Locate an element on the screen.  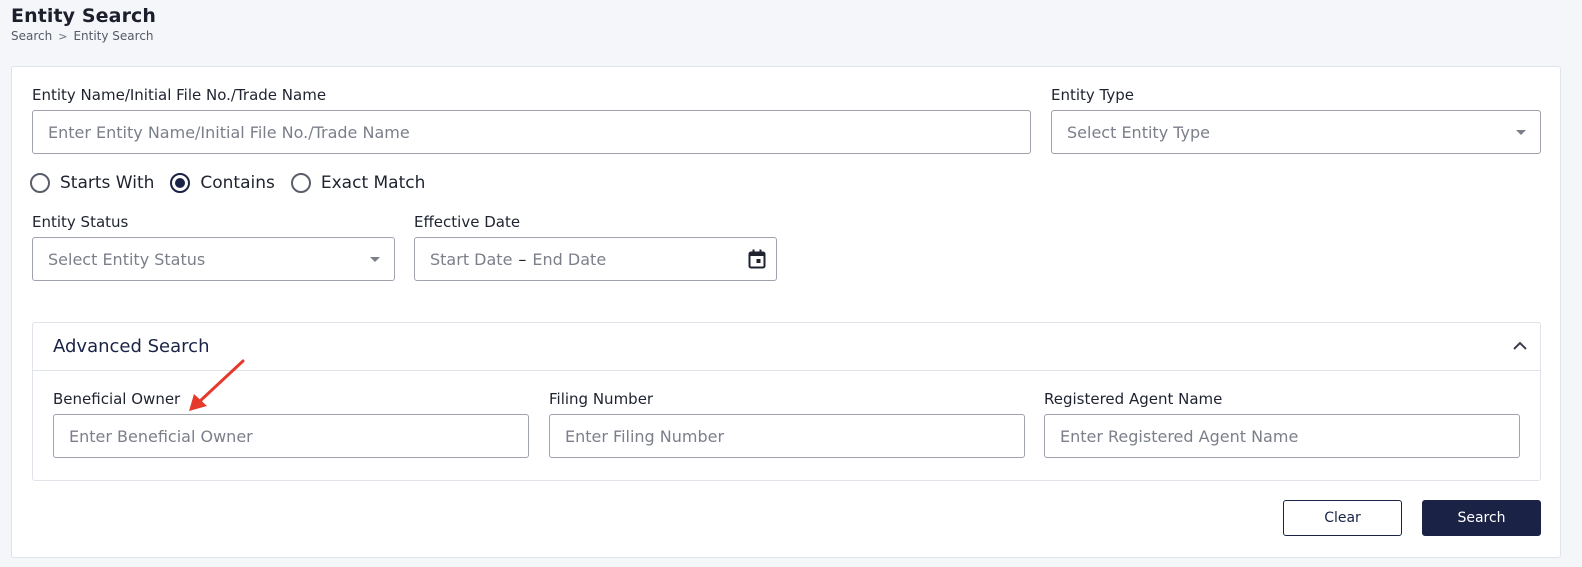
date-range-text: Start Date – End Date is located at coordinates (518, 259).